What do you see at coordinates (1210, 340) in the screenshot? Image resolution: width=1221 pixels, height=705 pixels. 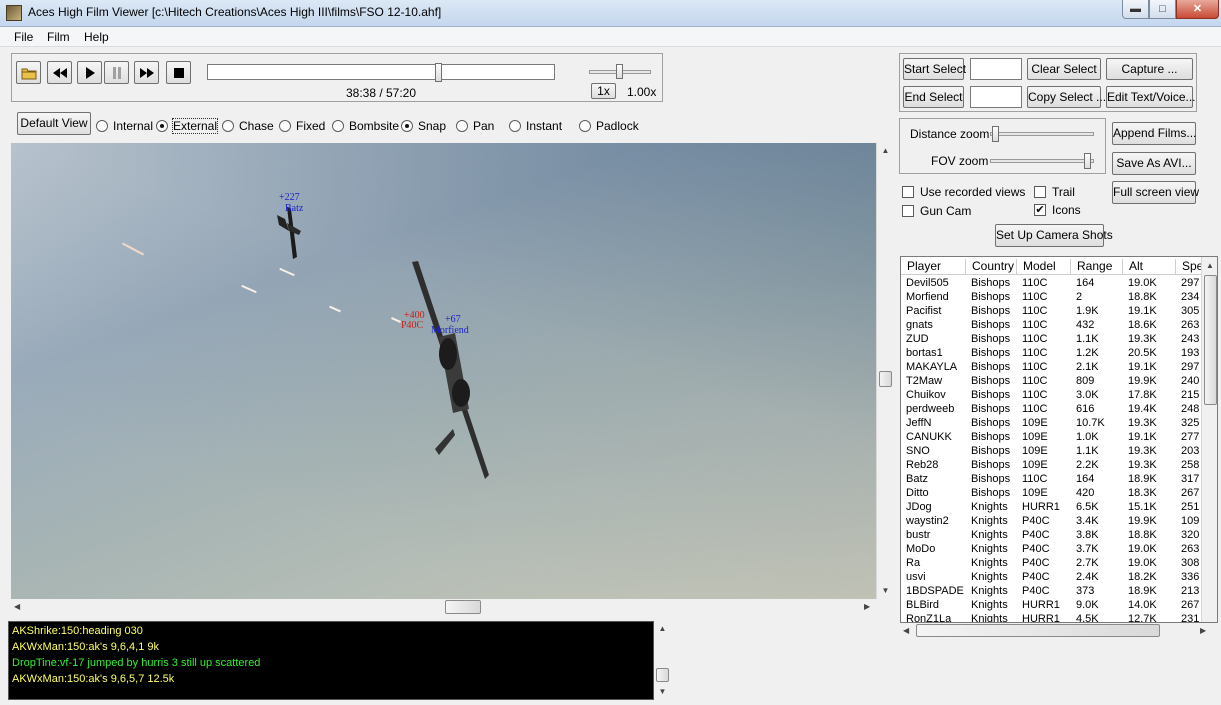 I see `table-vscroll-thumb` at bounding box center [1210, 340].